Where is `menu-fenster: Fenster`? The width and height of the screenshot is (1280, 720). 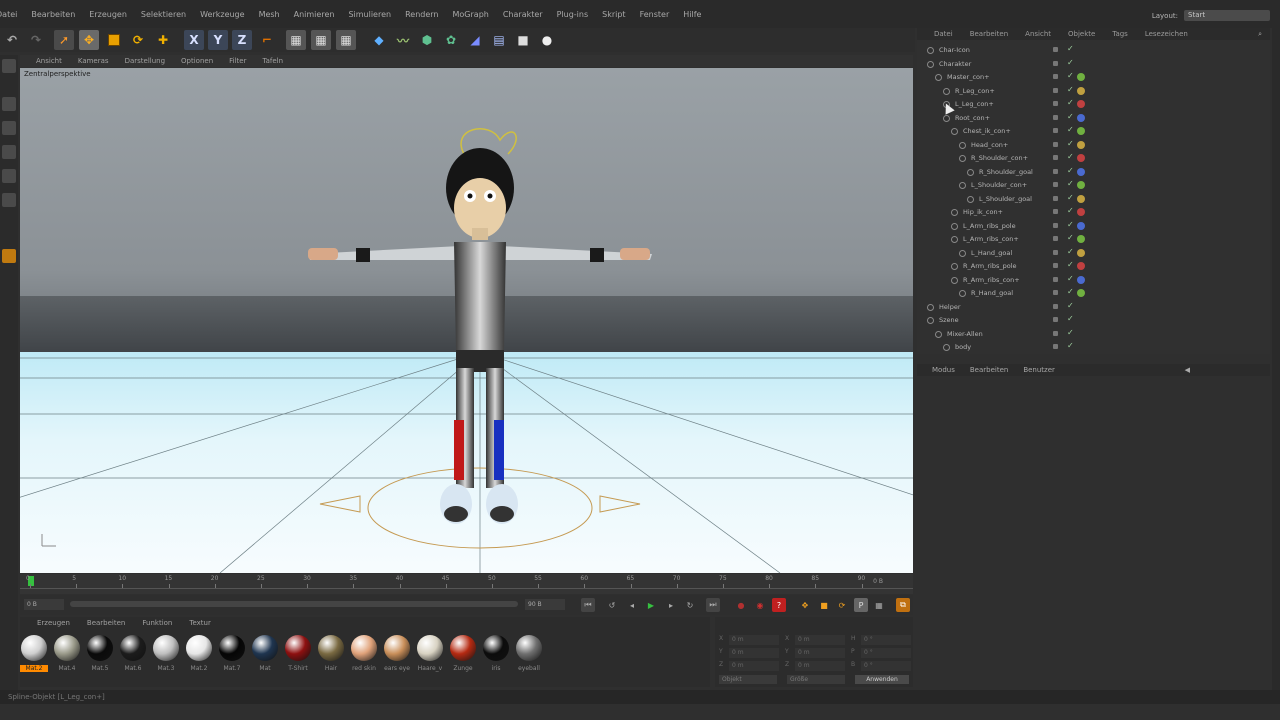 menu-fenster: Fenster is located at coordinates (655, 14).